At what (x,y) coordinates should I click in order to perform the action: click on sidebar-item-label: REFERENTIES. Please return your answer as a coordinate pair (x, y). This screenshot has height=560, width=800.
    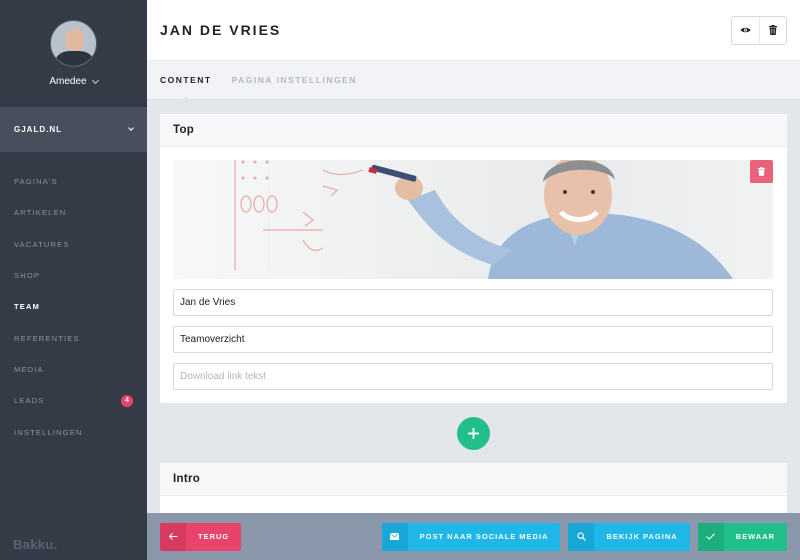
    Looking at the image, I should click on (47, 338).